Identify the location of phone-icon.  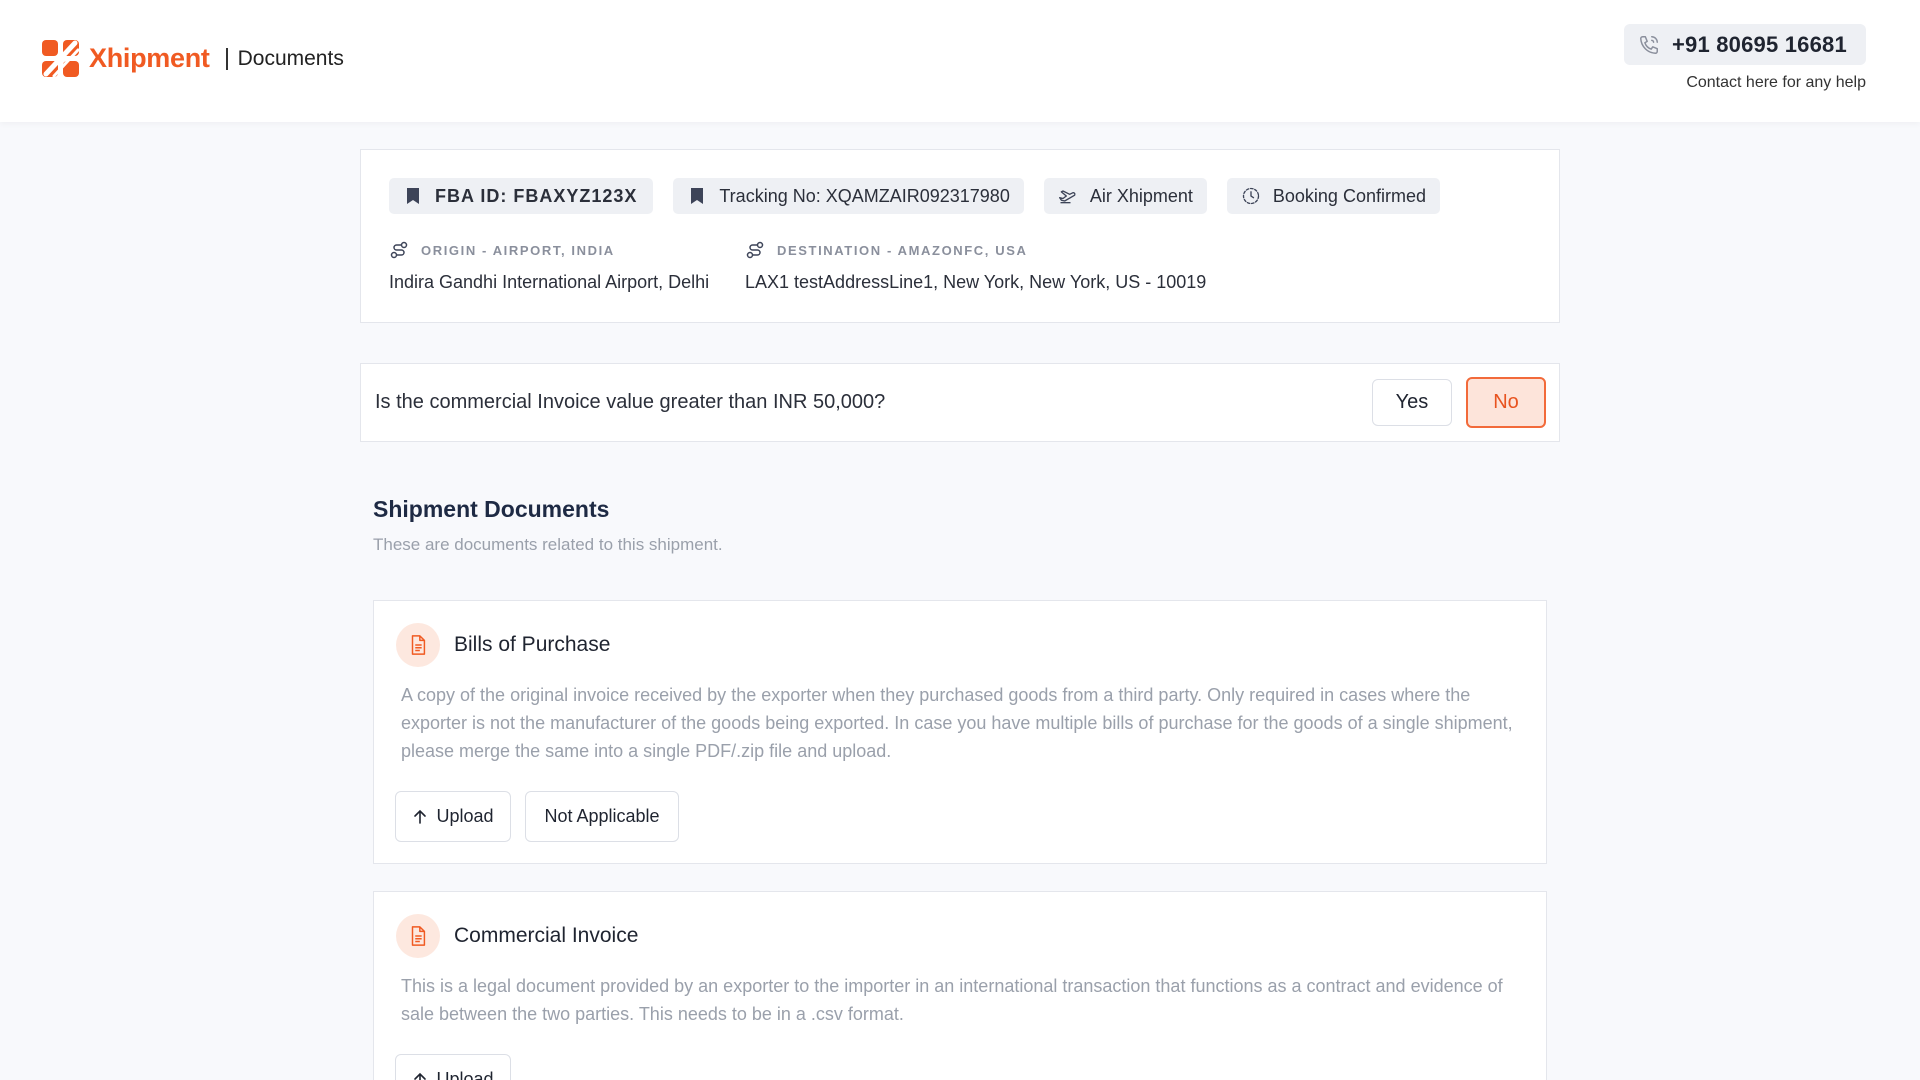
(1649, 44).